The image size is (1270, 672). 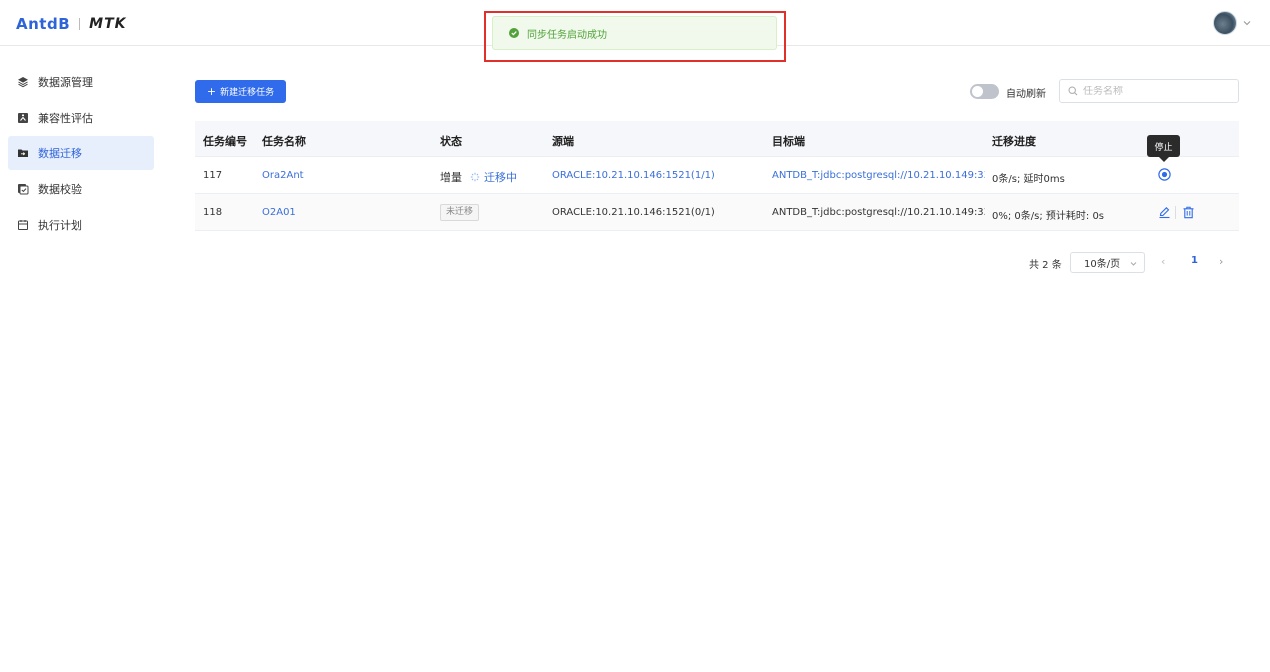 What do you see at coordinates (1164, 159) in the screenshot?
I see `tooltip-arrow` at bounding box center [1164, 159].